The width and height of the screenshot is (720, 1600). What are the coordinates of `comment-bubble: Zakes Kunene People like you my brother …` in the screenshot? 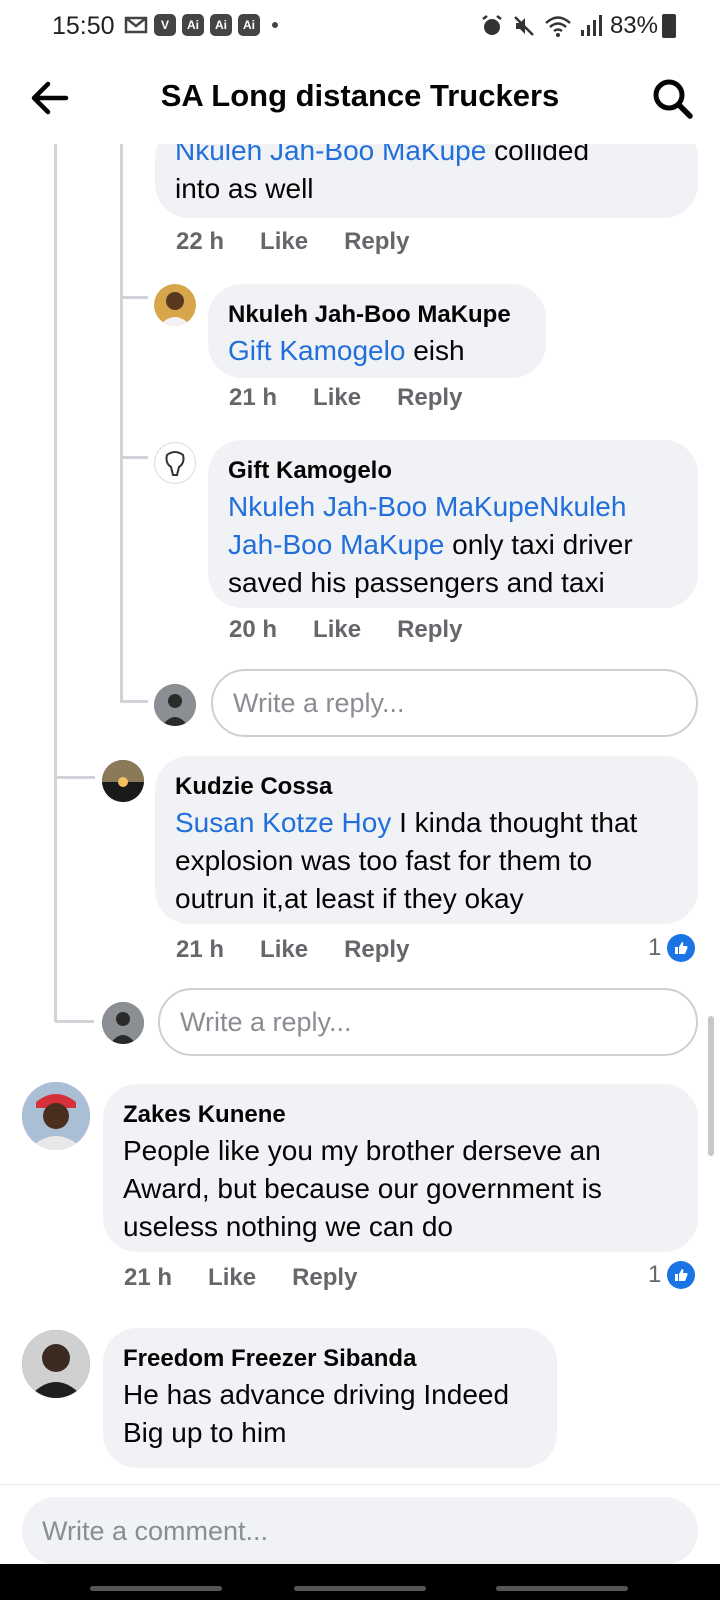 It's located at (400, 1168).